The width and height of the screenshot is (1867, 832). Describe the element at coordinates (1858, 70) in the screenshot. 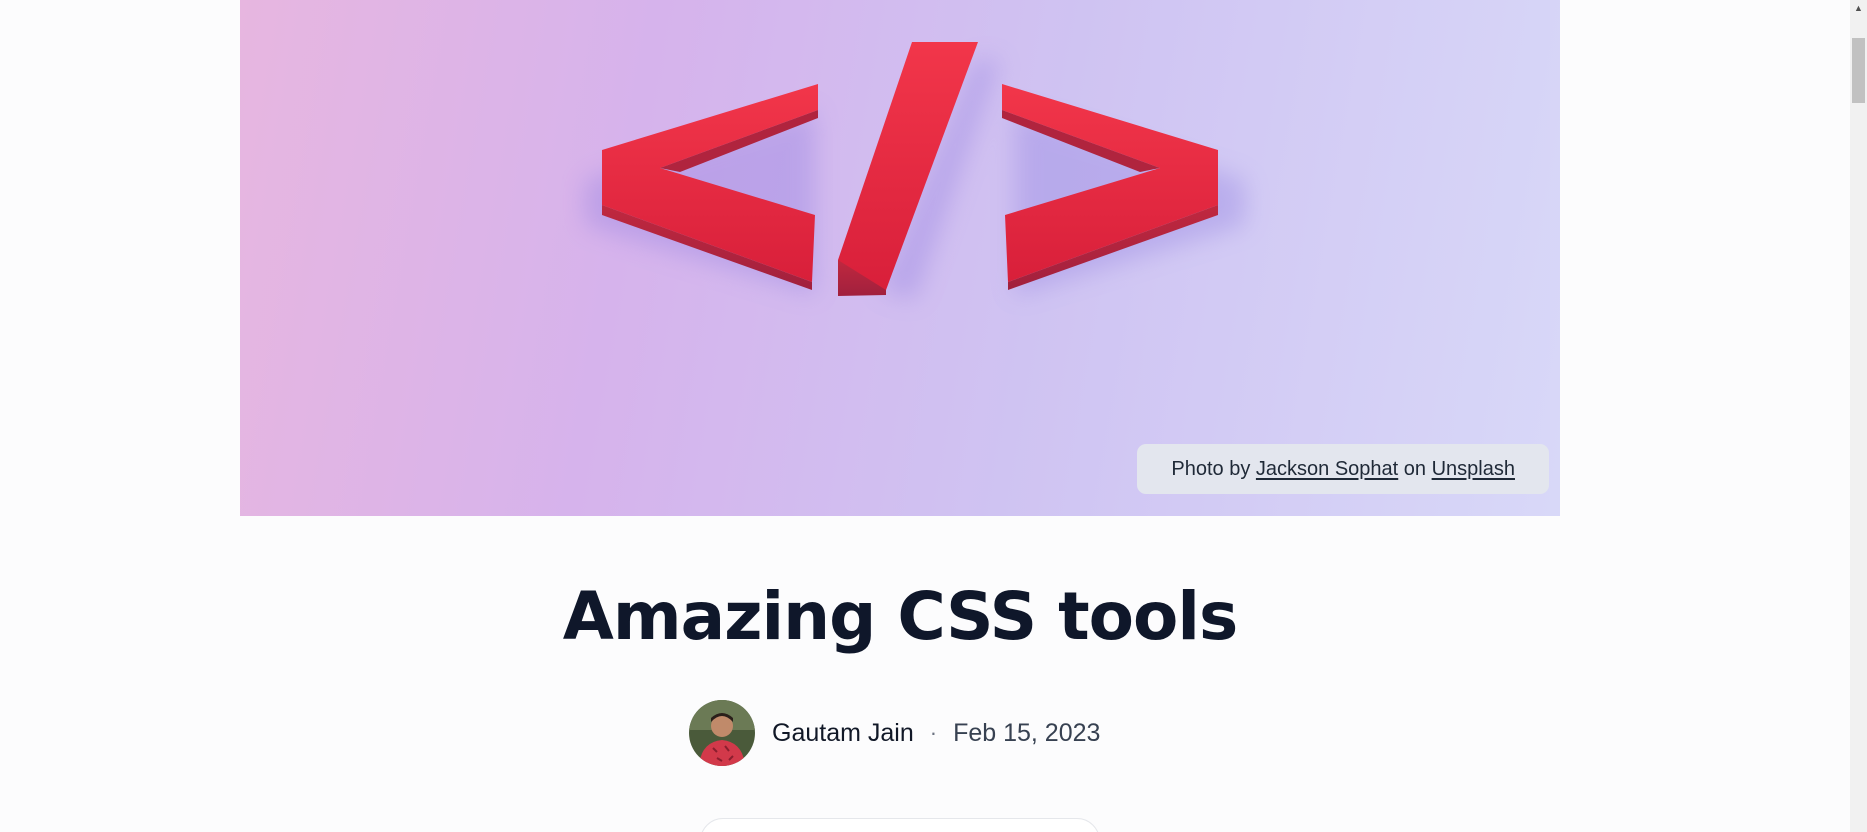

I see `scrollbar-thumb` at that location.